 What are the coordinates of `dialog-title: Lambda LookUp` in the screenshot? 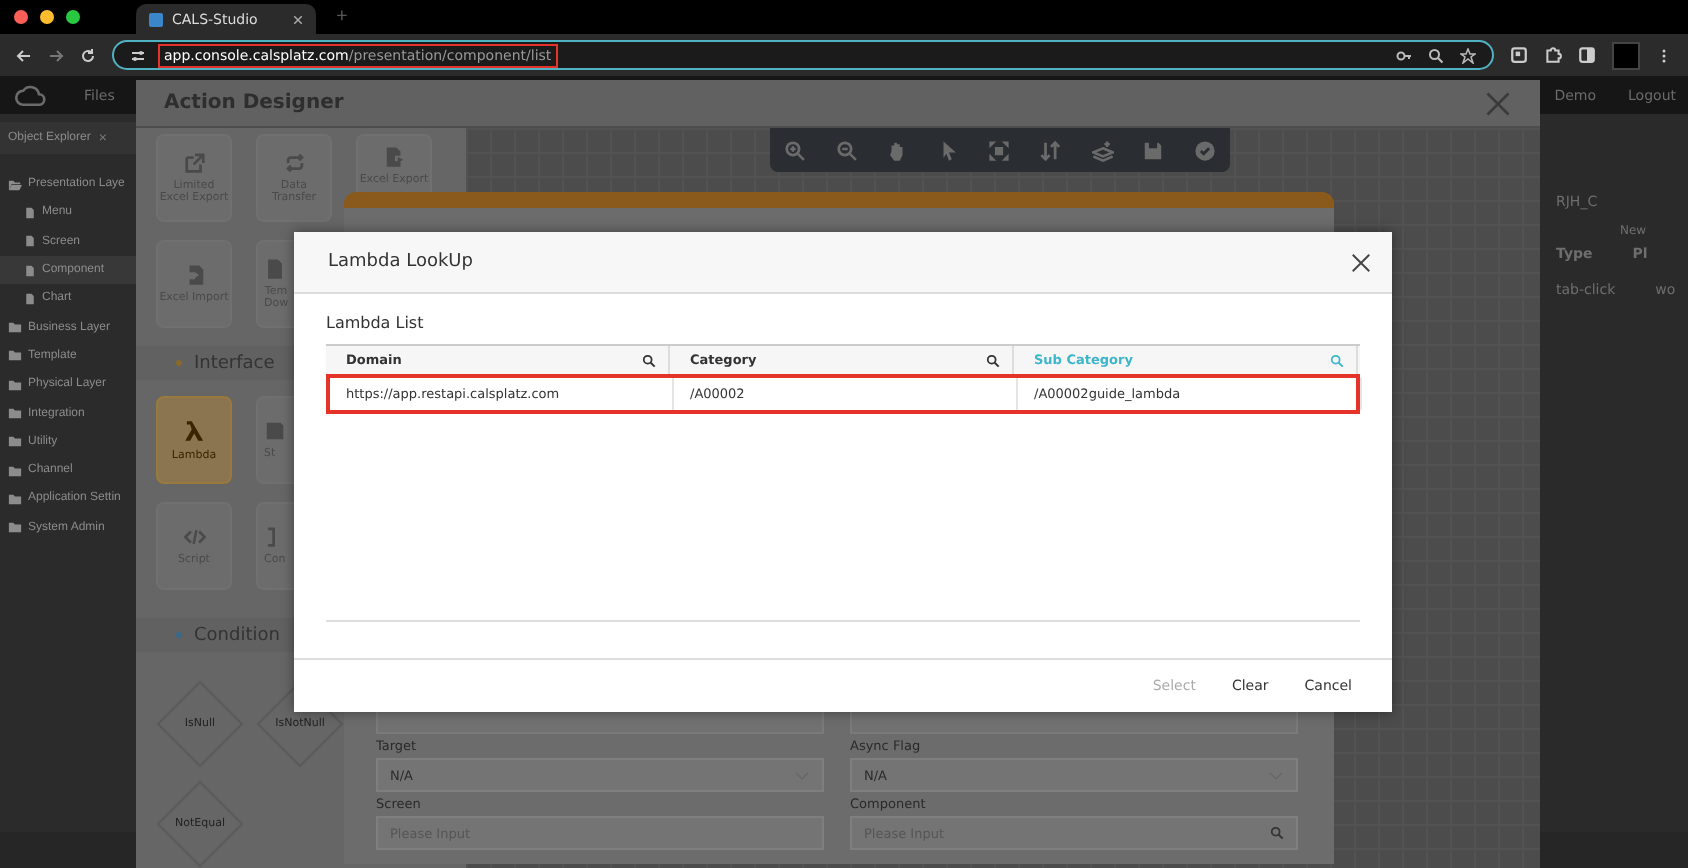 It's located at (400, 262).